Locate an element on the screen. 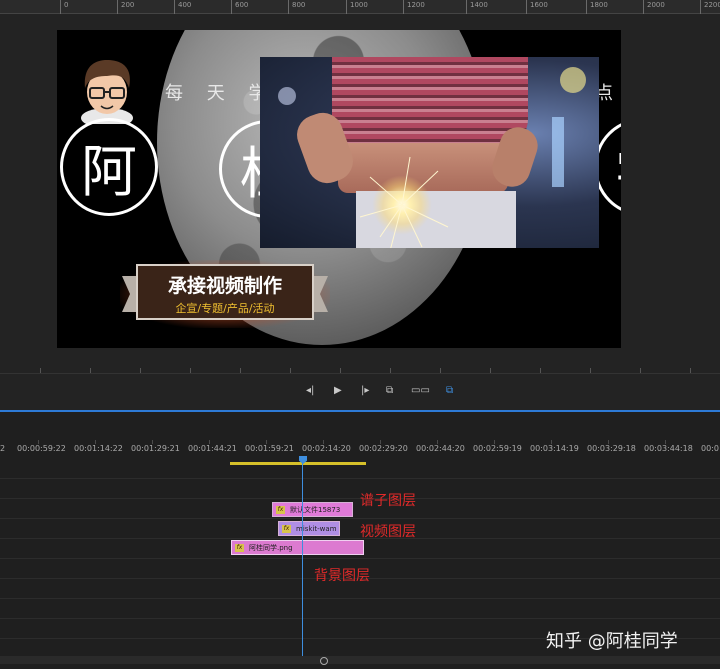  insert-icon: ⧉ is located at coordinates (389, 391).